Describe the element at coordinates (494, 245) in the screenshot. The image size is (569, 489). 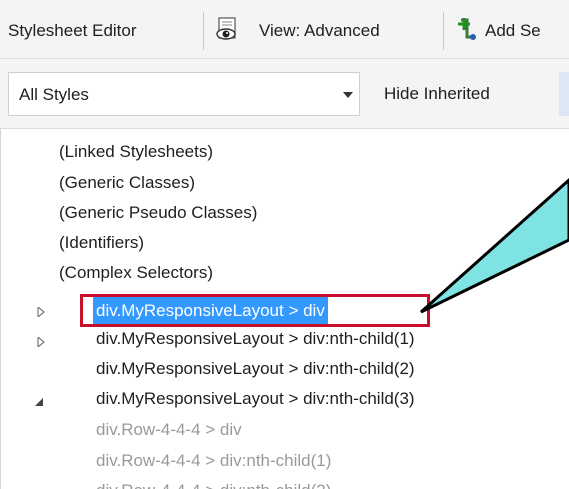
I see `callout-pointer` at that location.